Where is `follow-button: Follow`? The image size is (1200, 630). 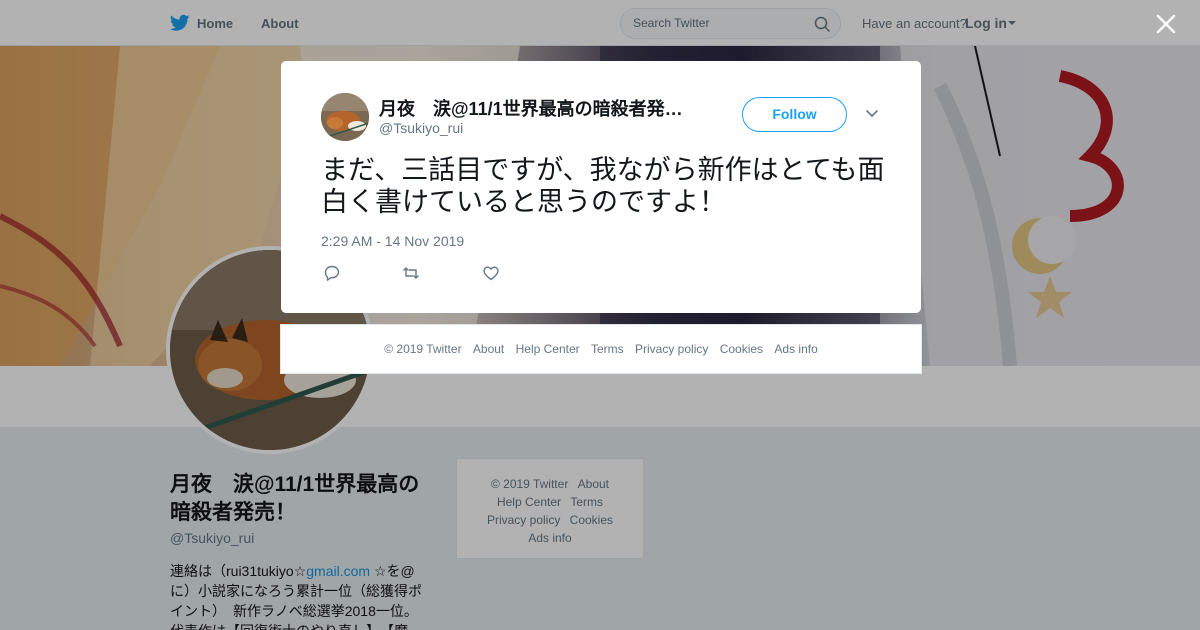 follow-button: Follow is located at coordinates (794, 114).